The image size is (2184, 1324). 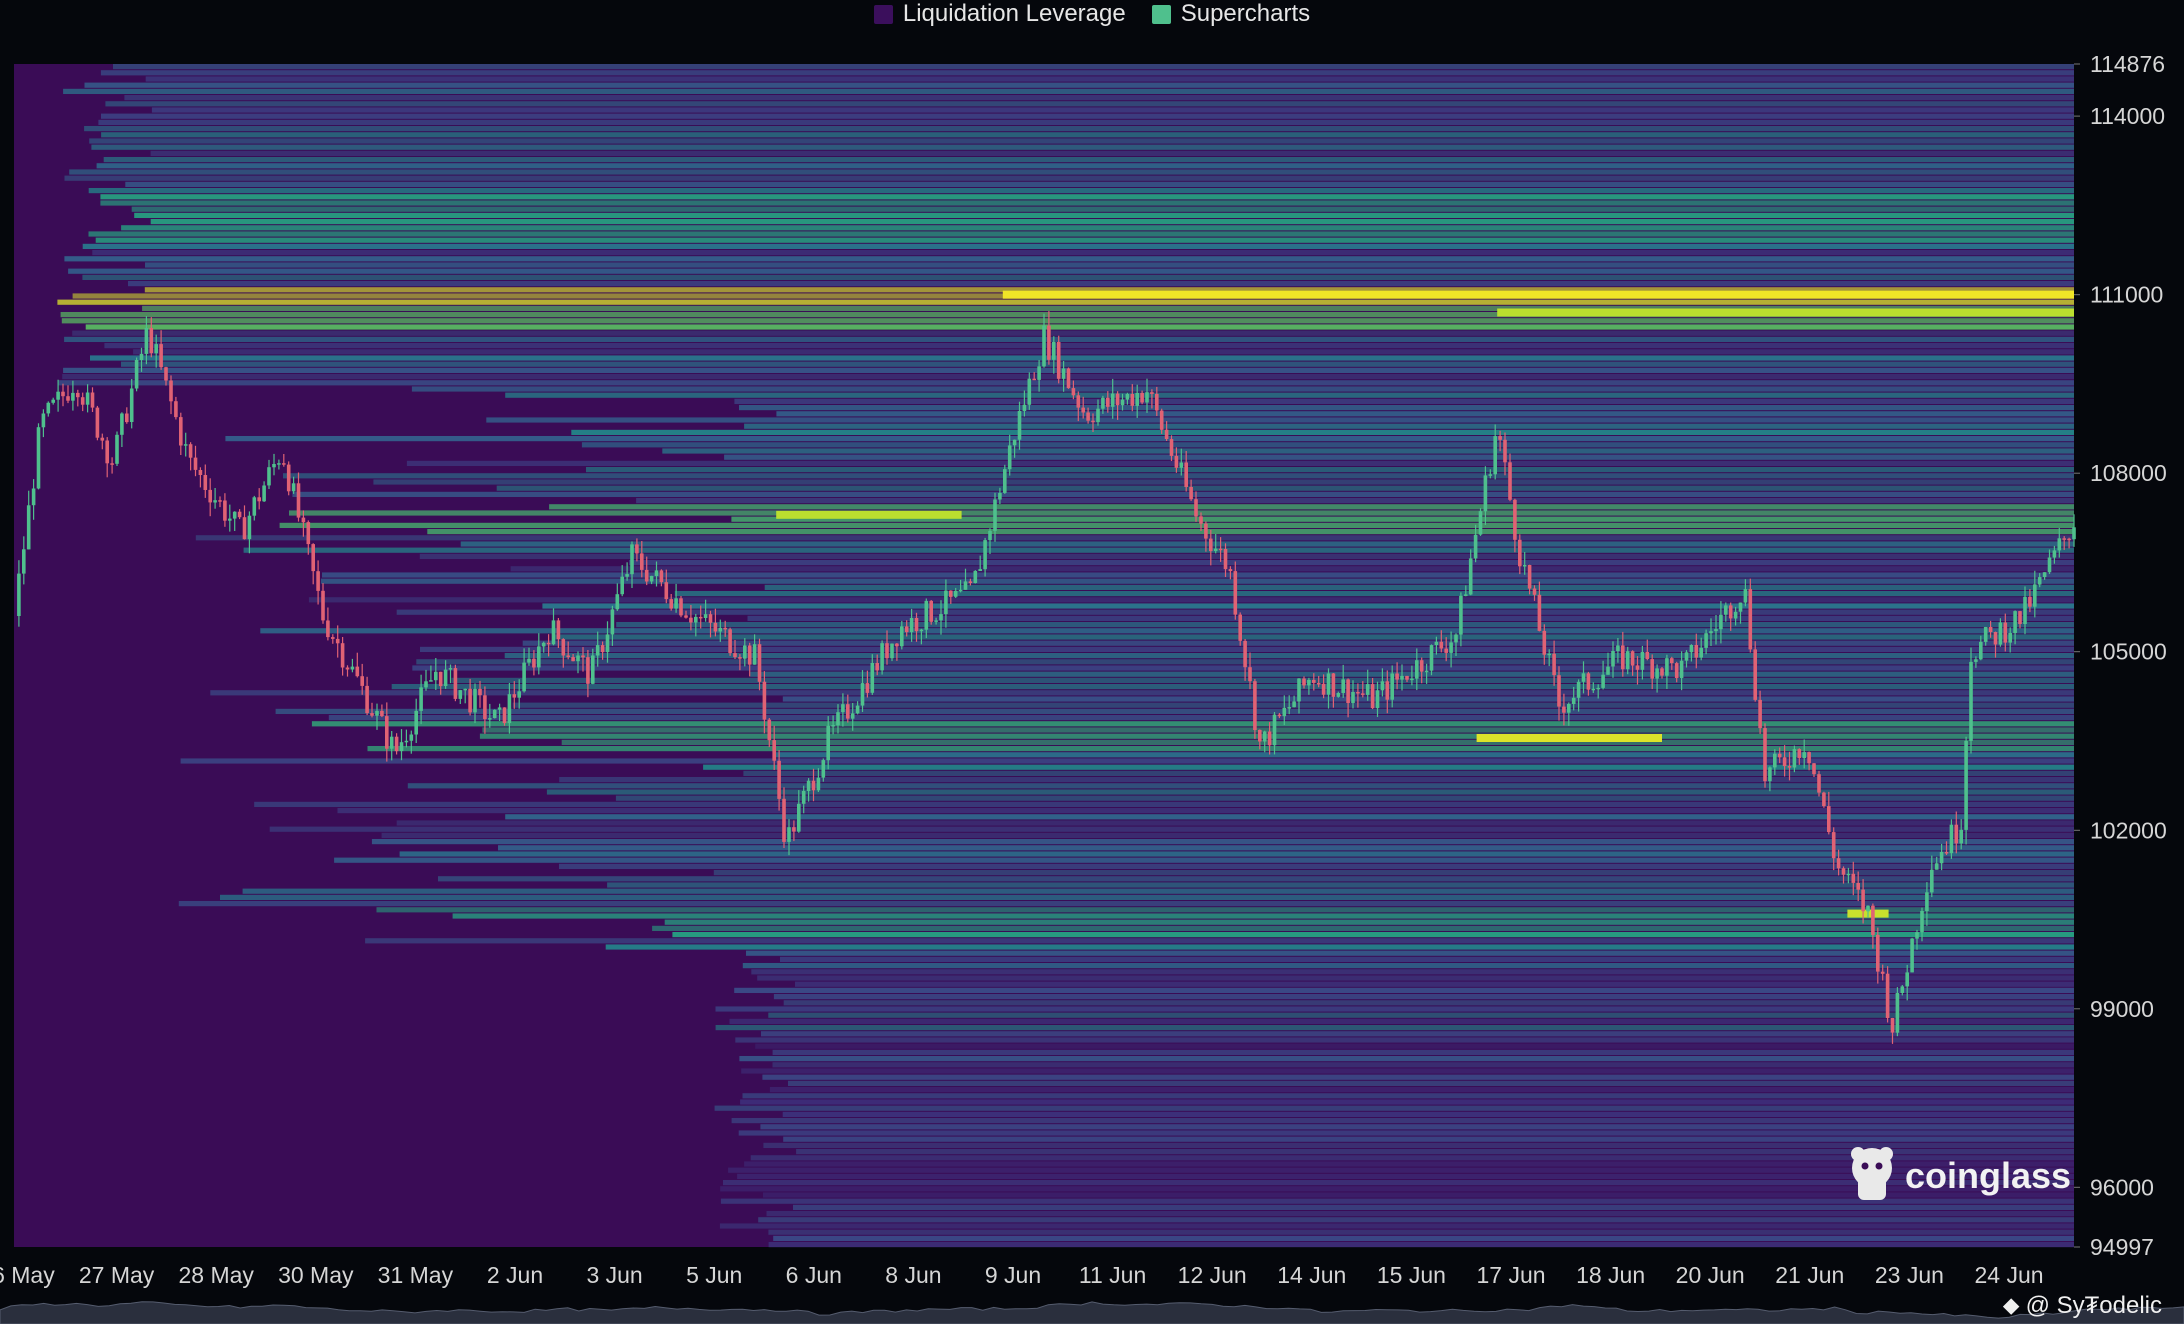 What do you see at coordinates (1092, 1312) in the screenshot?
I see `navigator-strip` at bounding box center [1092, 1312].